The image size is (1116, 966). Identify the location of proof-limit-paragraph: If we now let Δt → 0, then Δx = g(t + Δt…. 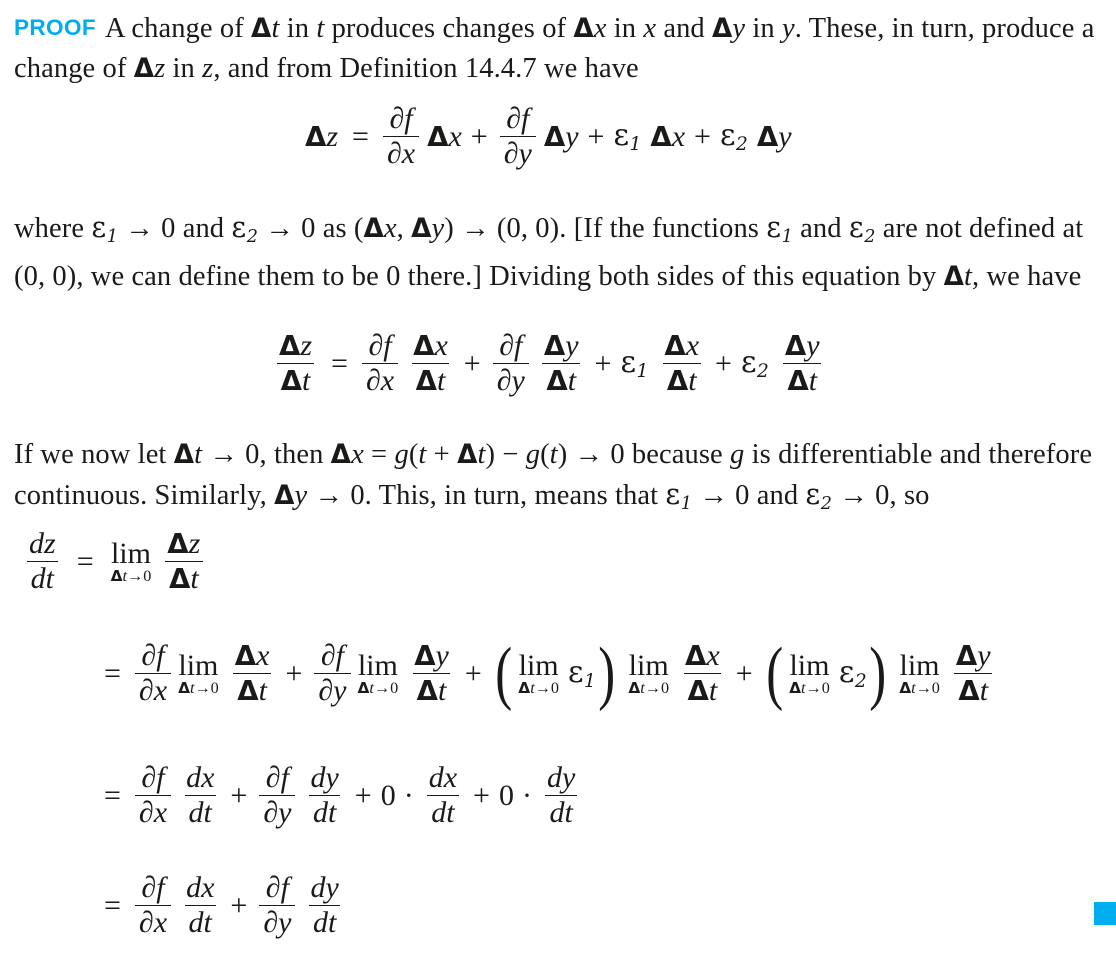
(553, 476).